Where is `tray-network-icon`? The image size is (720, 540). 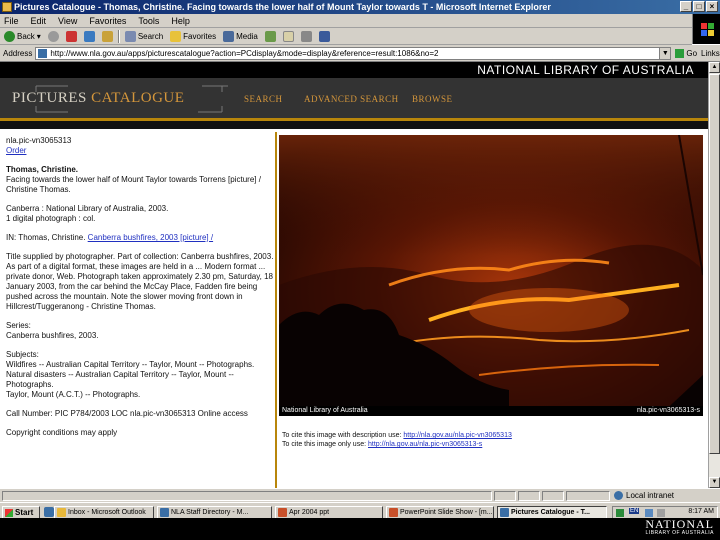
tray-network-icon is located at coordinates (649, 513).